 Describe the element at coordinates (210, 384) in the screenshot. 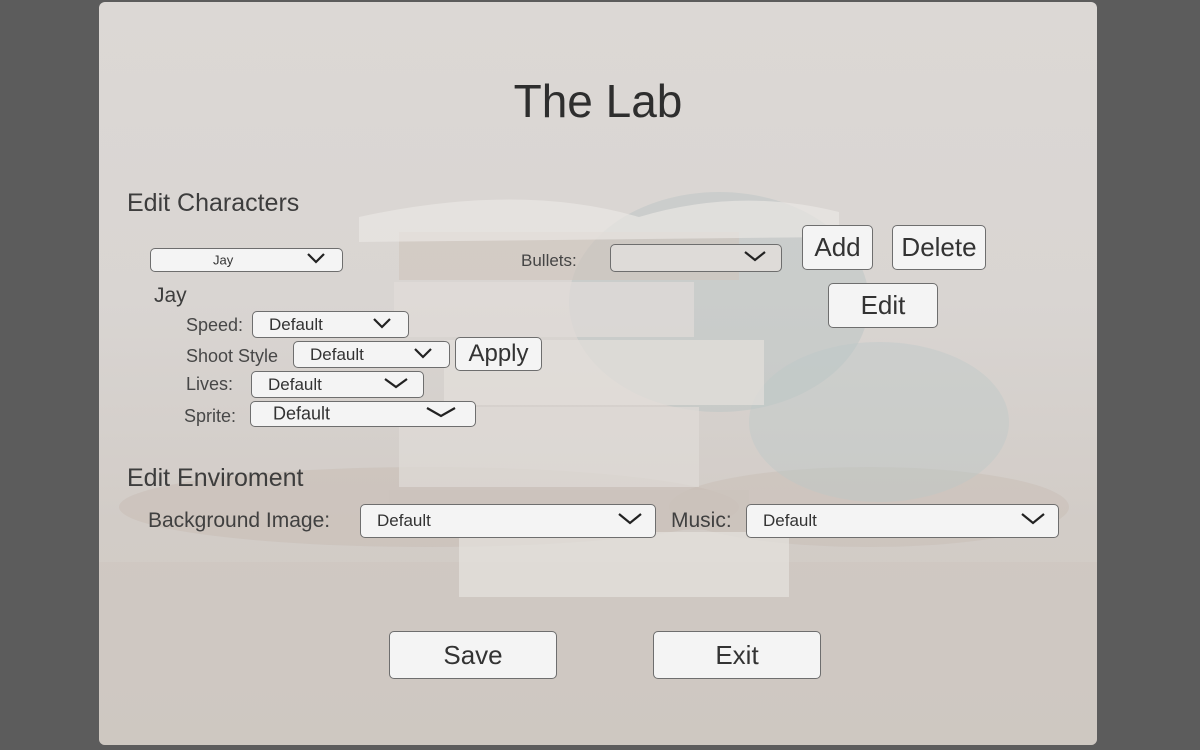

I see `lives-label: Lives:` at that location.